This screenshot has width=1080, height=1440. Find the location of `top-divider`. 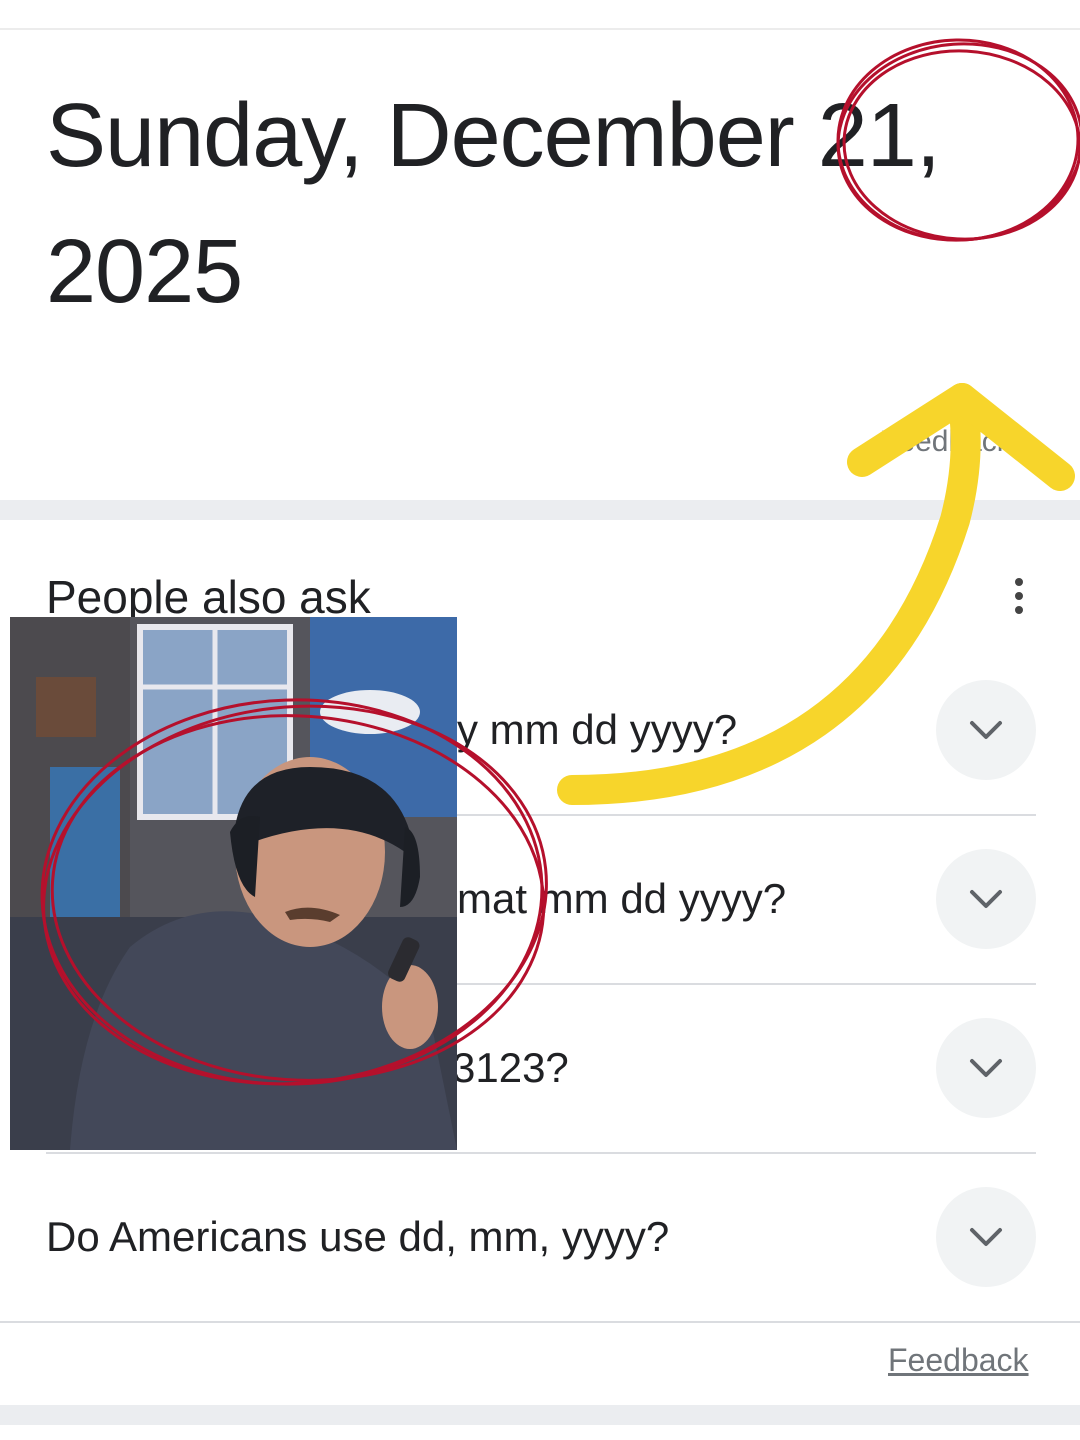

top-divider is located at coordinates (540, 29).